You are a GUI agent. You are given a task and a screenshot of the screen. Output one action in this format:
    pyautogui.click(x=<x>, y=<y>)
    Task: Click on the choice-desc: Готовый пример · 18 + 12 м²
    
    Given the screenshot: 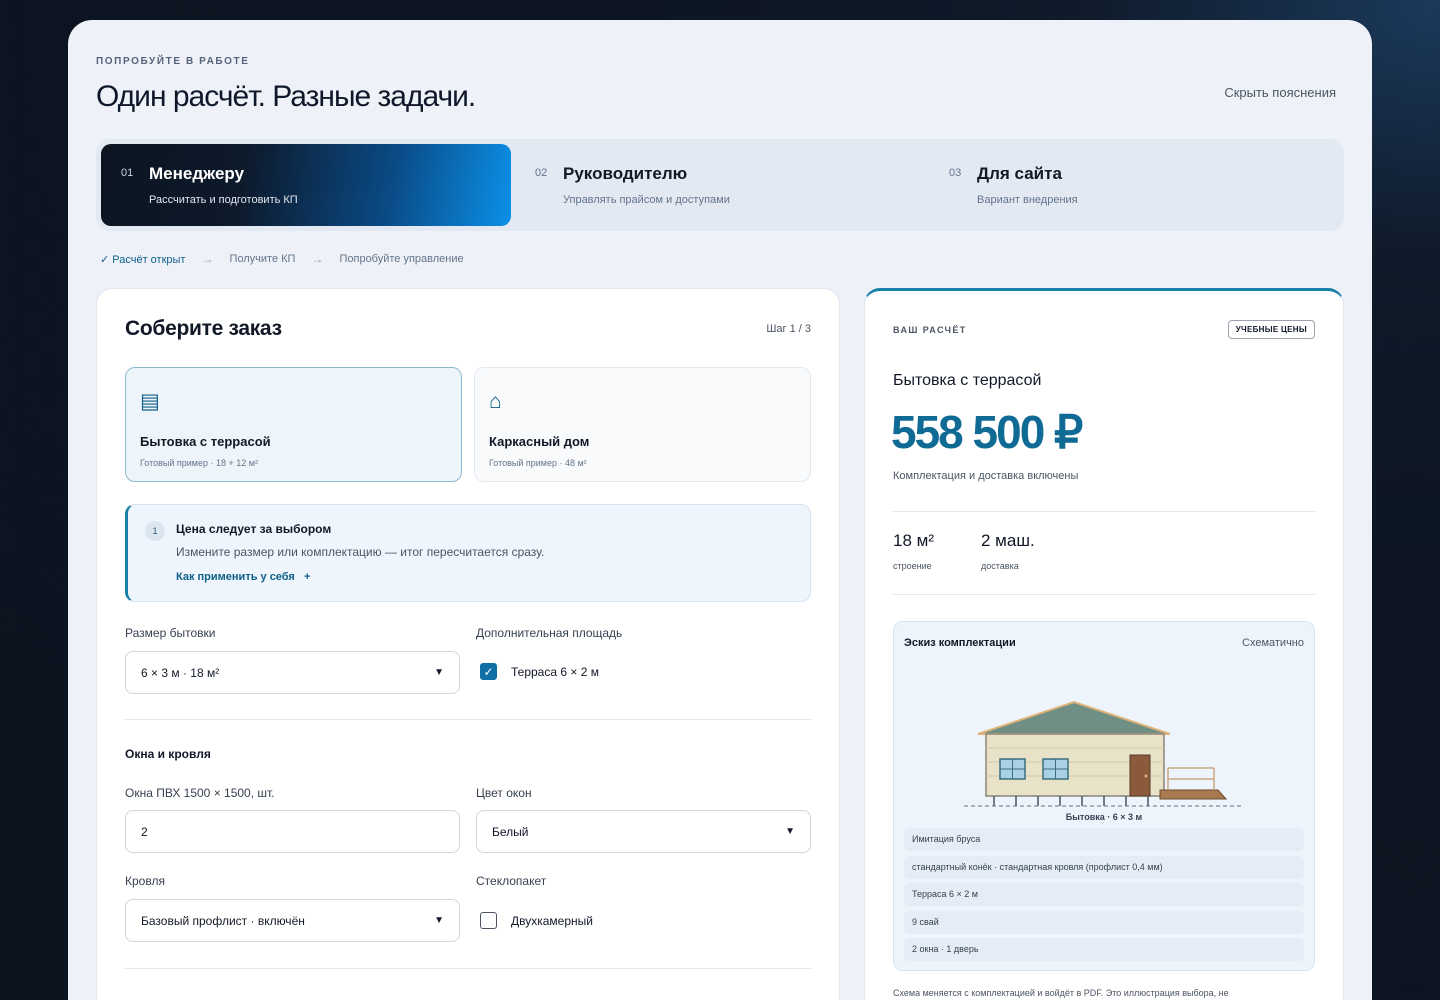 What is the action you would take?
    pyautogui.click(x=199, y=463)
    